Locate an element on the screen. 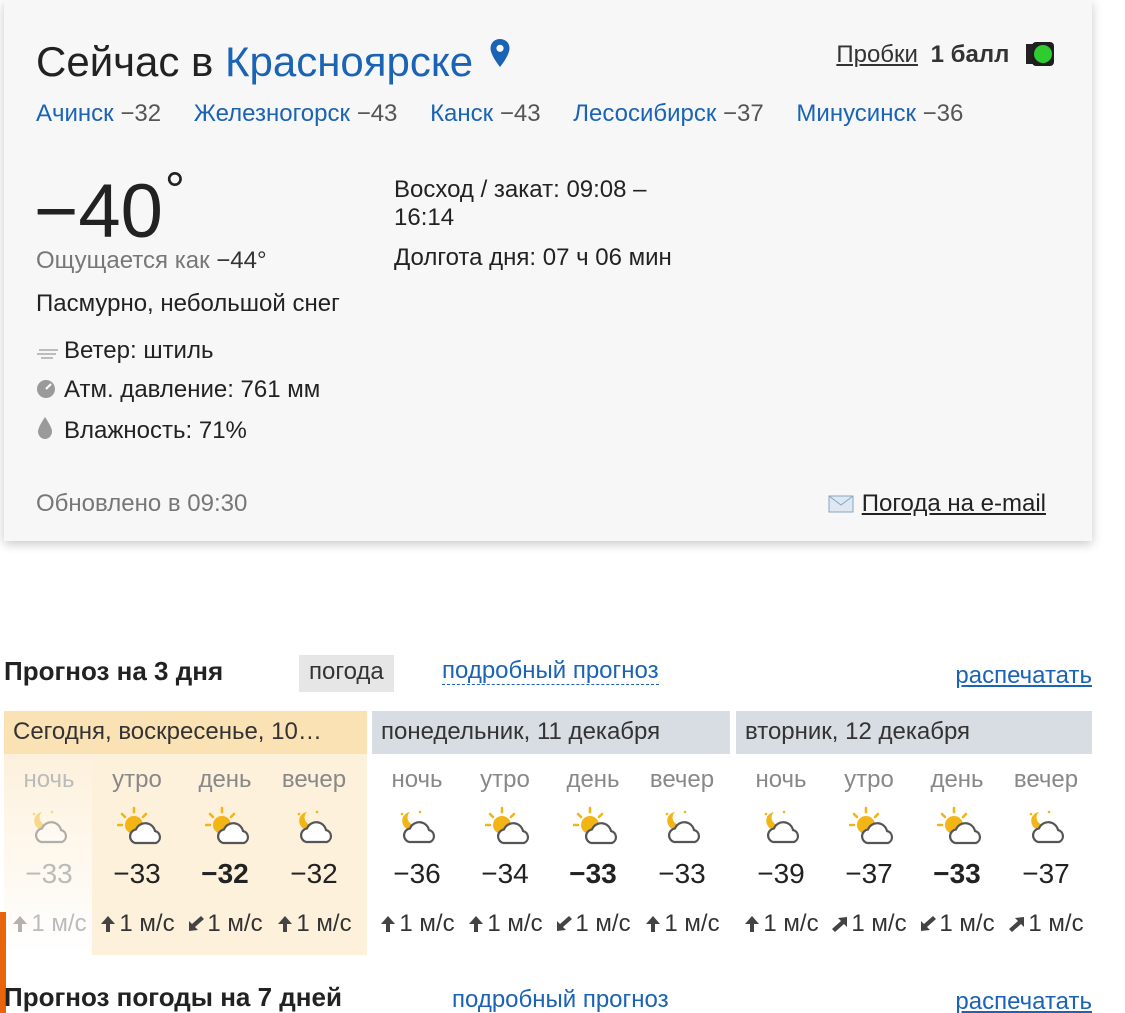  day-length: Долгота дня: 07 ч 06 мин is located at coordinates (533, 257).